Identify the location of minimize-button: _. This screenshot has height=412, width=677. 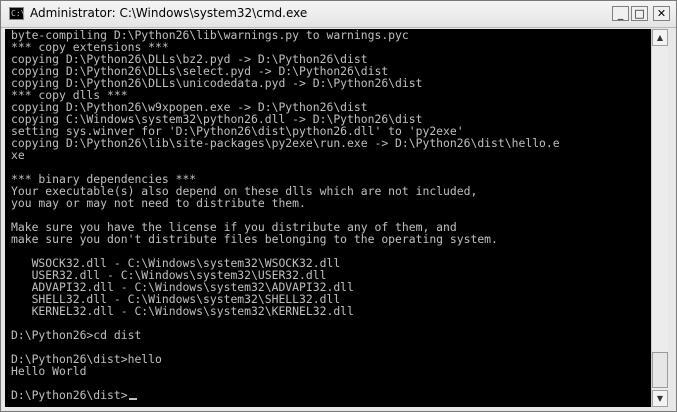
(620, 13).